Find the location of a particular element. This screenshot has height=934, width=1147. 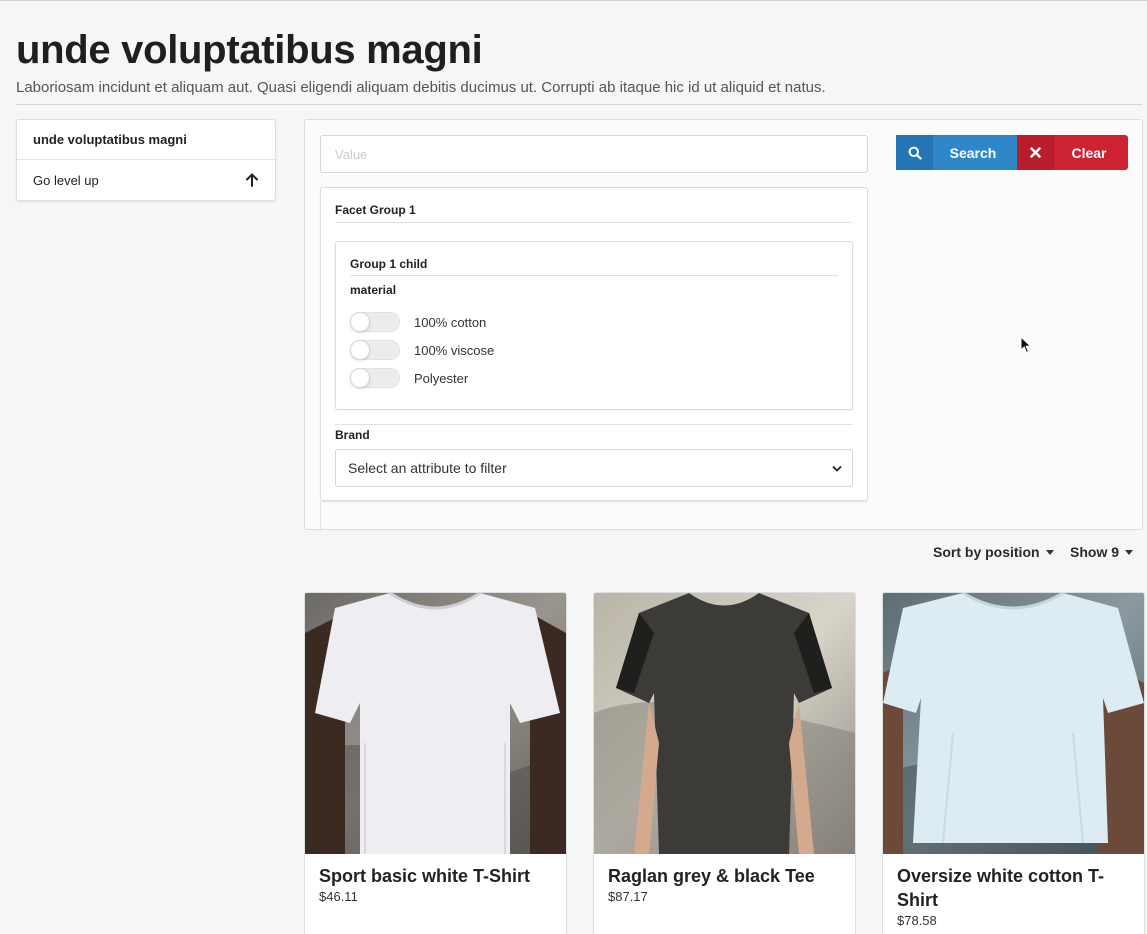

search-button: Search is located at coordinates (956, 152).